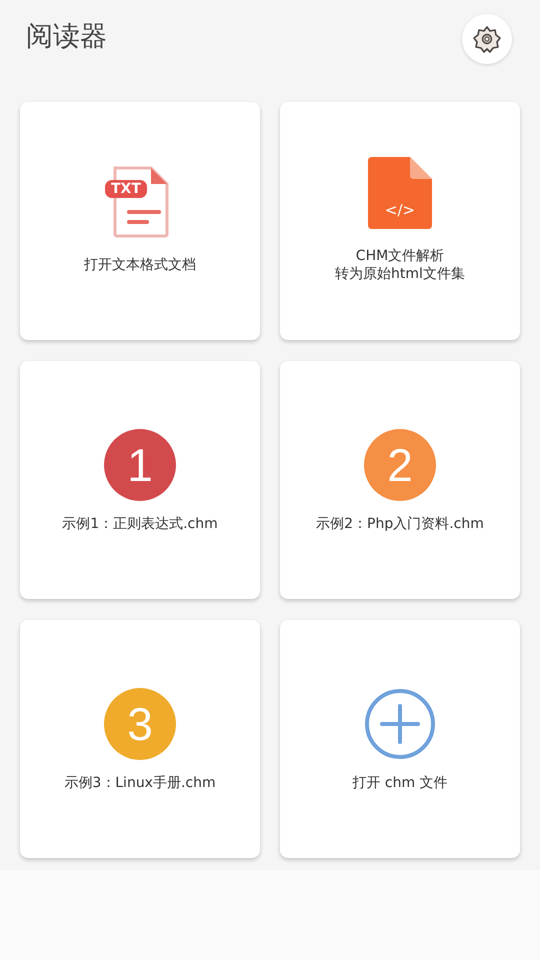  Describe the element at coordinates (400, 465) in the screenshot. I see `number-badge: 2` at that location.